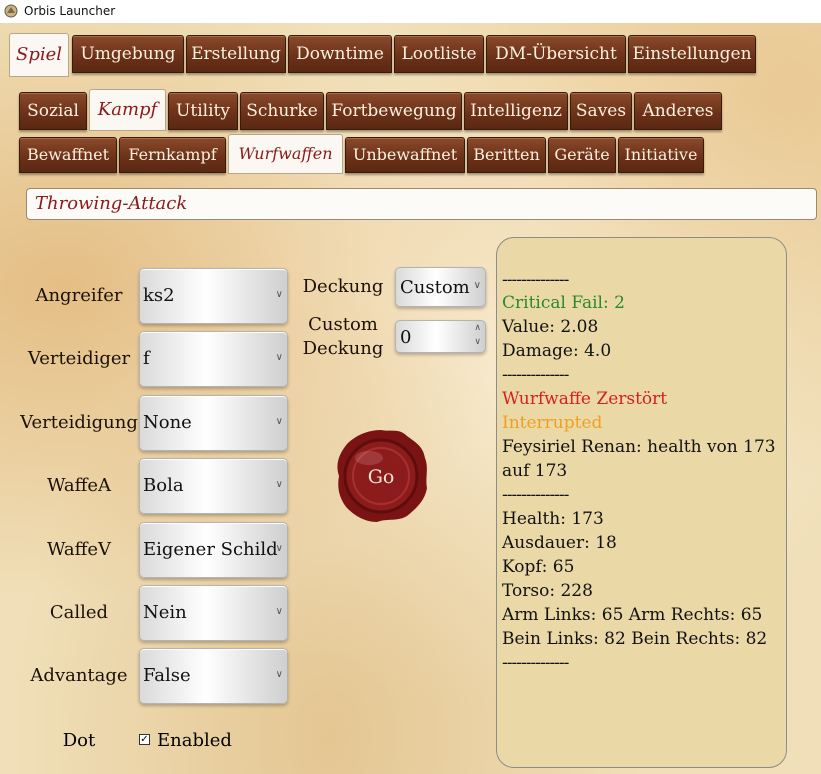  What do you see at coordinates (68, 155) in the screenshot?
I see `tab-bewaffnet: Bewaffnet` at bounding box center [68, 155].